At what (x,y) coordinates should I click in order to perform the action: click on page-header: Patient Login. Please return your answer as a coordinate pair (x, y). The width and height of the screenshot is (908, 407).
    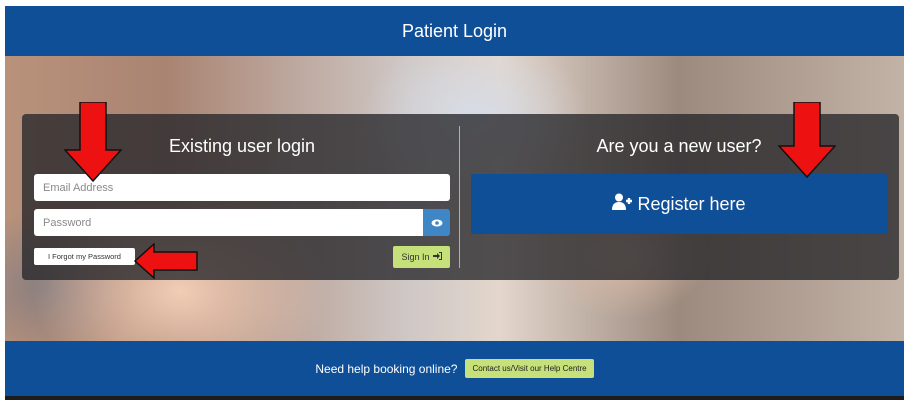
    Looking at the image, I should click on (454, 31).